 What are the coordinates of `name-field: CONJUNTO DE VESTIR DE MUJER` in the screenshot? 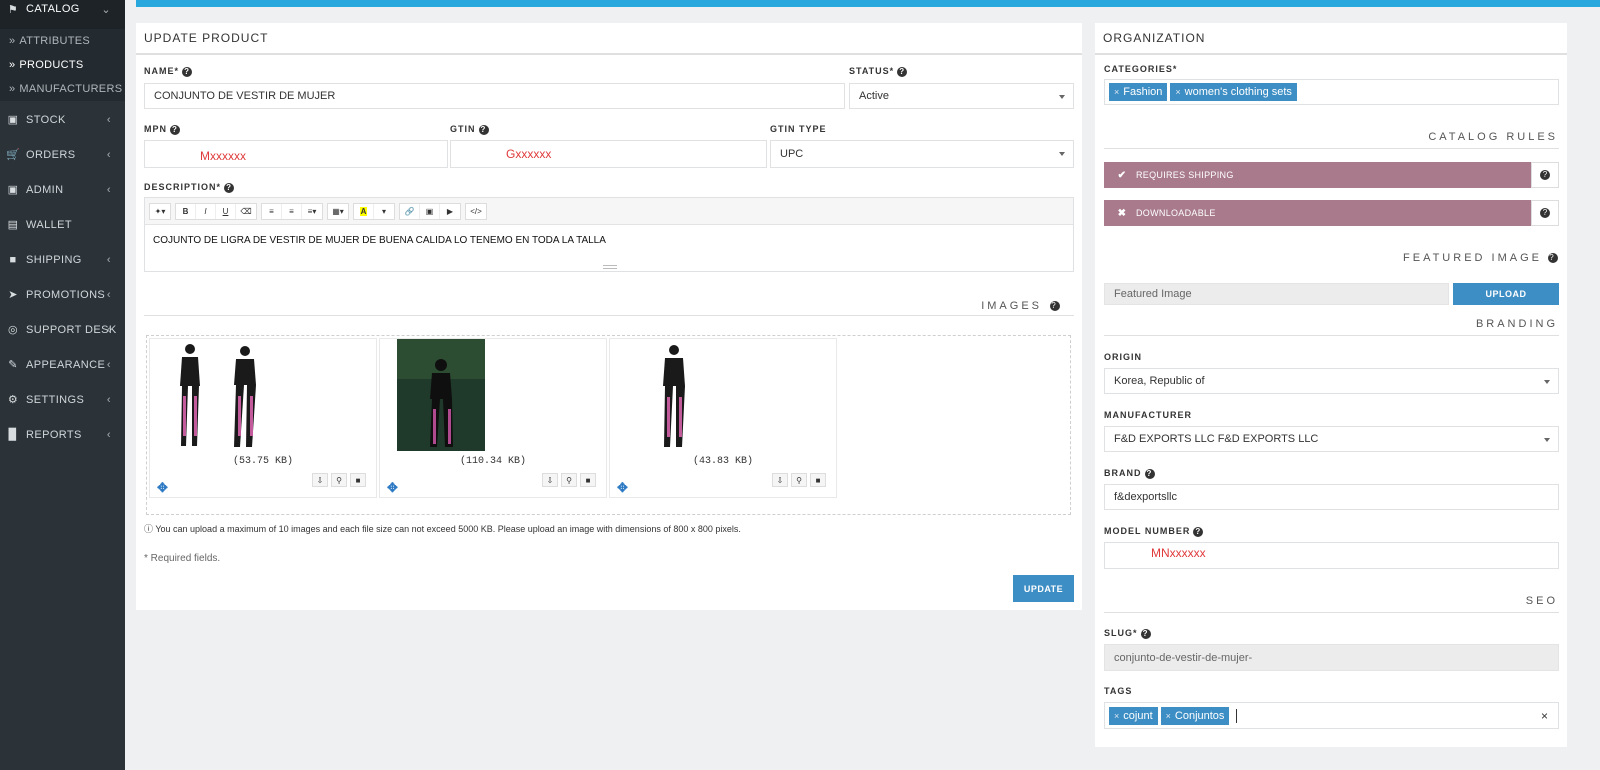 It's located at (494, 96).